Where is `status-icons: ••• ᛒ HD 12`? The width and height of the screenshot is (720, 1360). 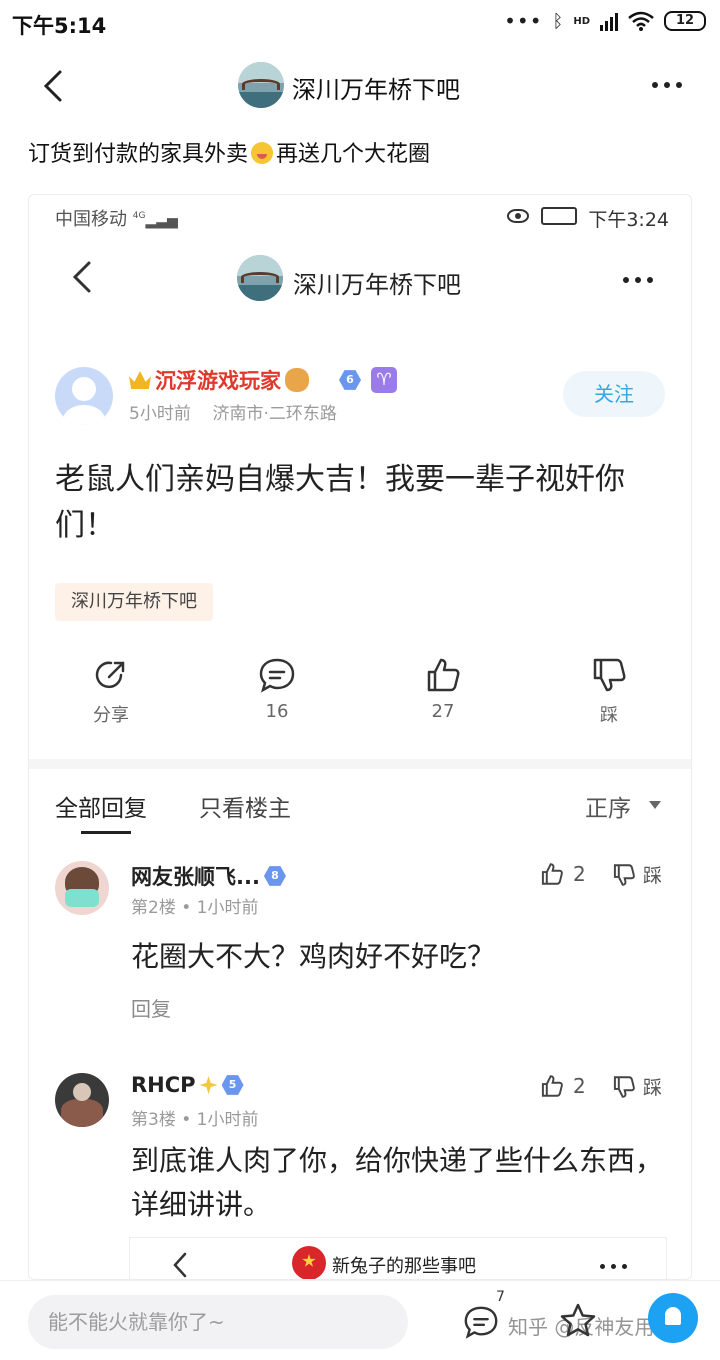 status-icons: ••• ᛒ HD 12 is located at coordinates (605, 21).